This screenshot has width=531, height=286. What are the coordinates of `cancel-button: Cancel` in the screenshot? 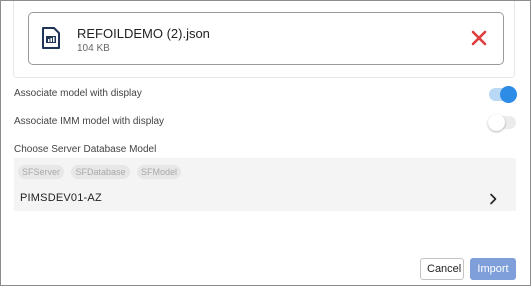 It's located at (442, 269).